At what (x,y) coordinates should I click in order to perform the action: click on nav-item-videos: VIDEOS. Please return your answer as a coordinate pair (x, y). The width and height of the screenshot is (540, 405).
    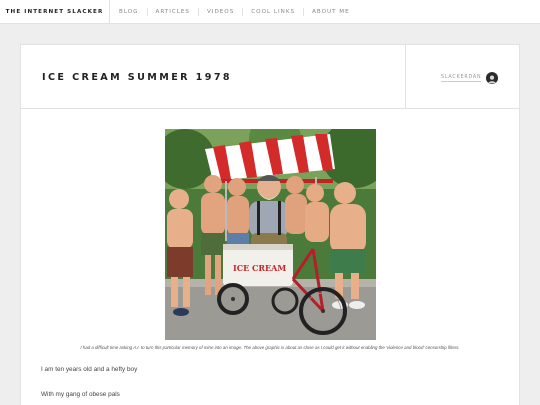
    Looking at the image, I should click on (219, 12).